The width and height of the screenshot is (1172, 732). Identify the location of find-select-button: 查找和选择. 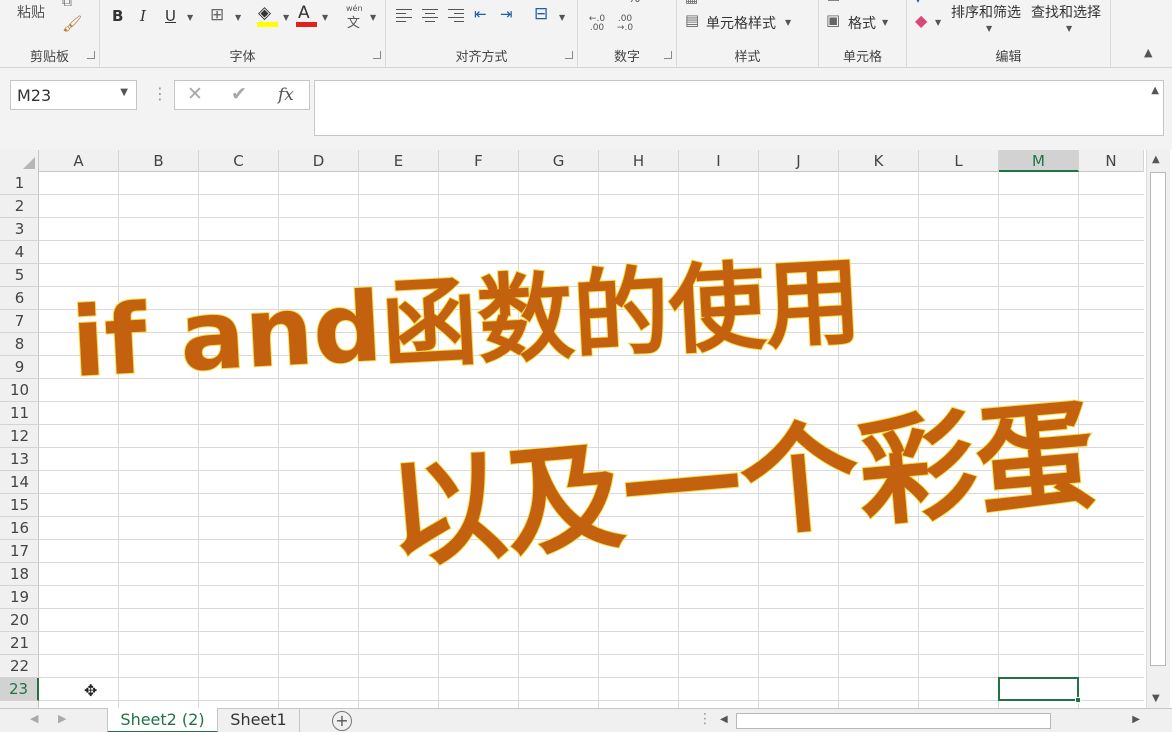
(1066, 12).